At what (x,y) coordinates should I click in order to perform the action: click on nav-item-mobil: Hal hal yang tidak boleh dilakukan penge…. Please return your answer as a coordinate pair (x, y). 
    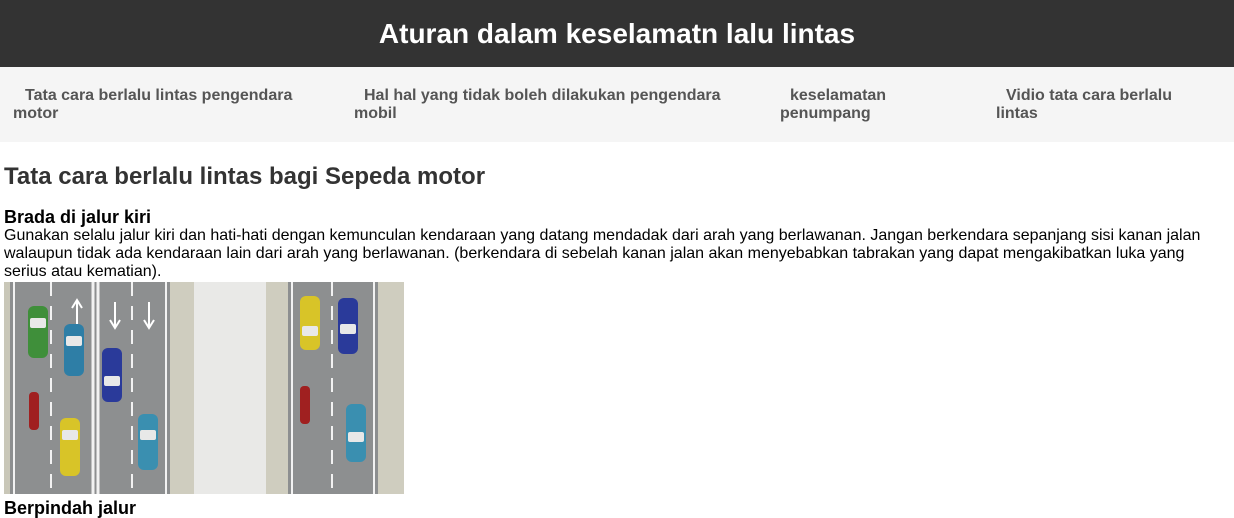
    Looking at the image, I should click on (544, 105).